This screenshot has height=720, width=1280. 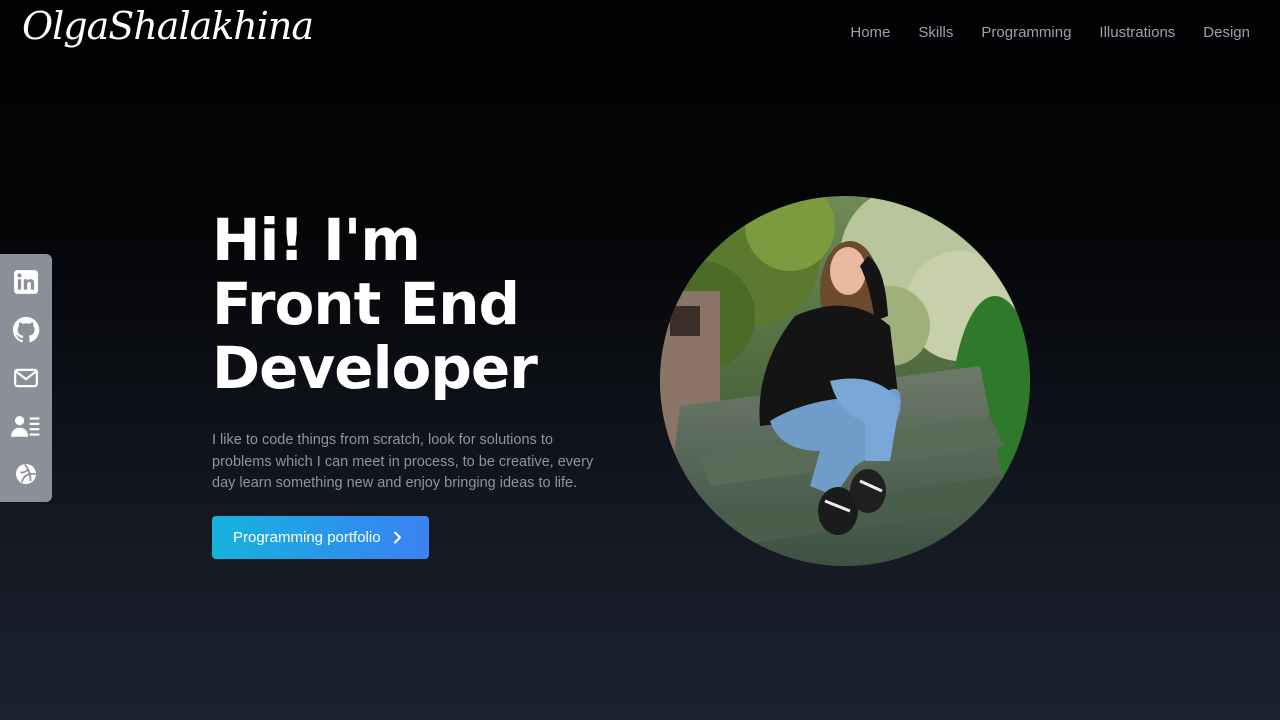 I want to click on nav-programming: Programming, so click(x=1026, y=32).